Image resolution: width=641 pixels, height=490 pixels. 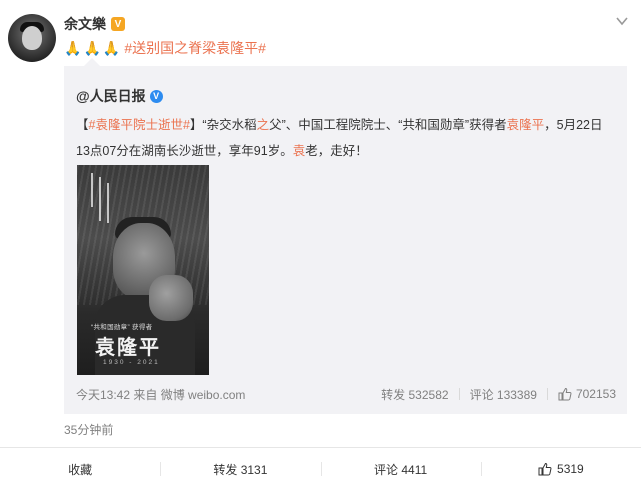 What do you see at coordinates (526, 125) in the screenshot?
I see `highlight-name: 袁隆平` at bounding box center [526, 125].